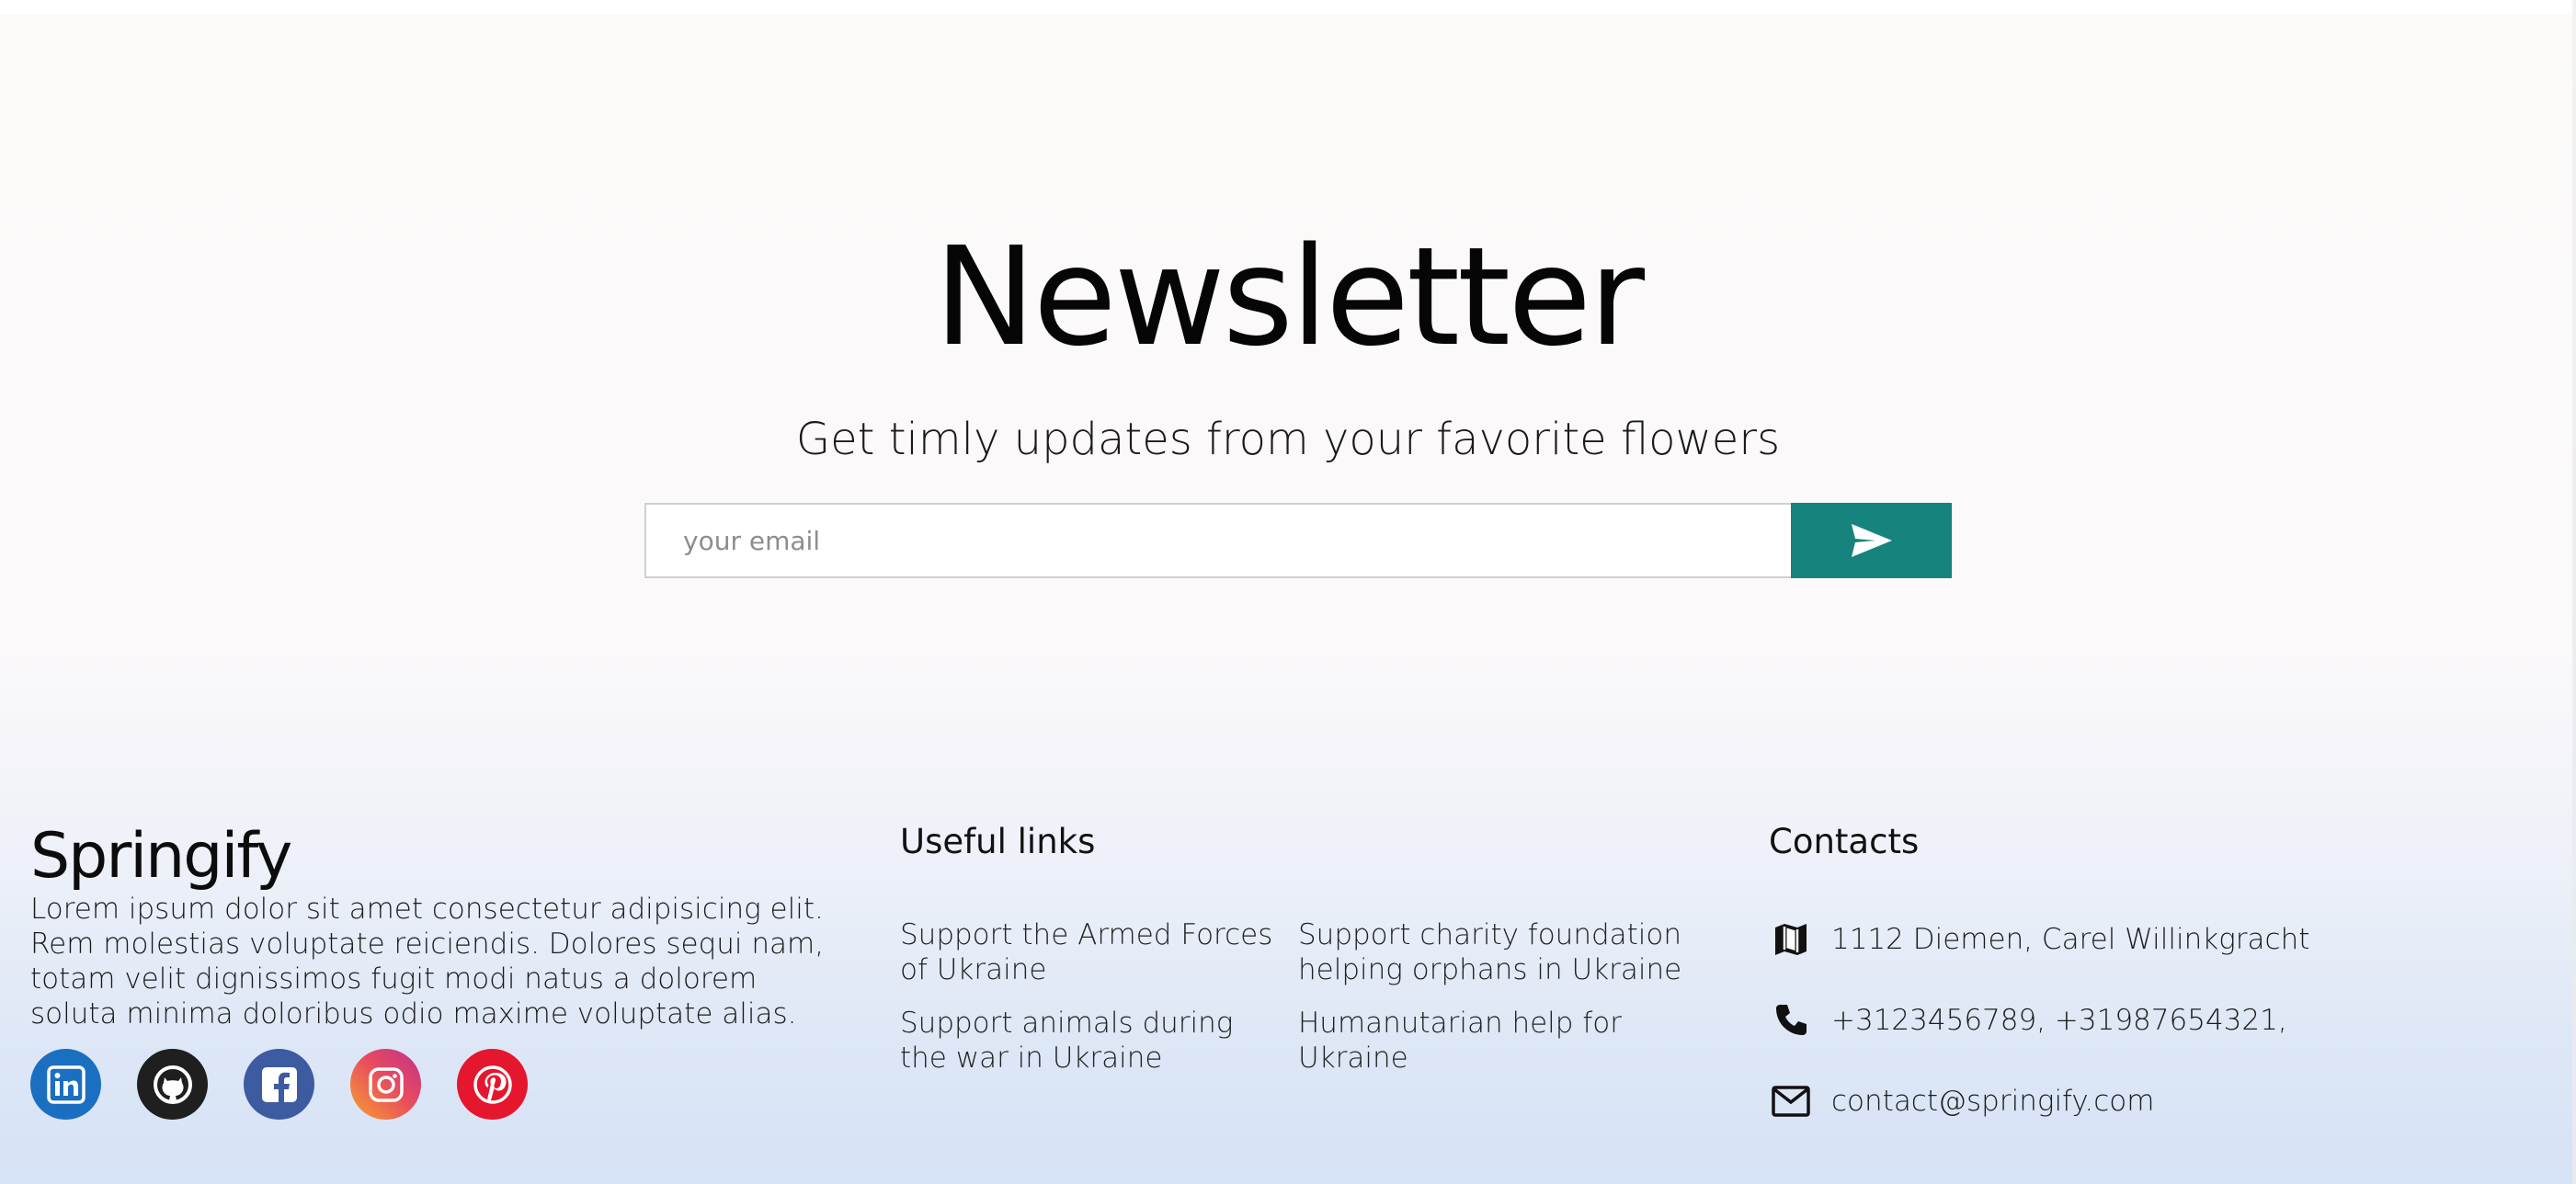  What do you see at coordinates (2574, 592) in the screenshot?
I see `scrollbar-edge` at bounding box center [2574, 592].